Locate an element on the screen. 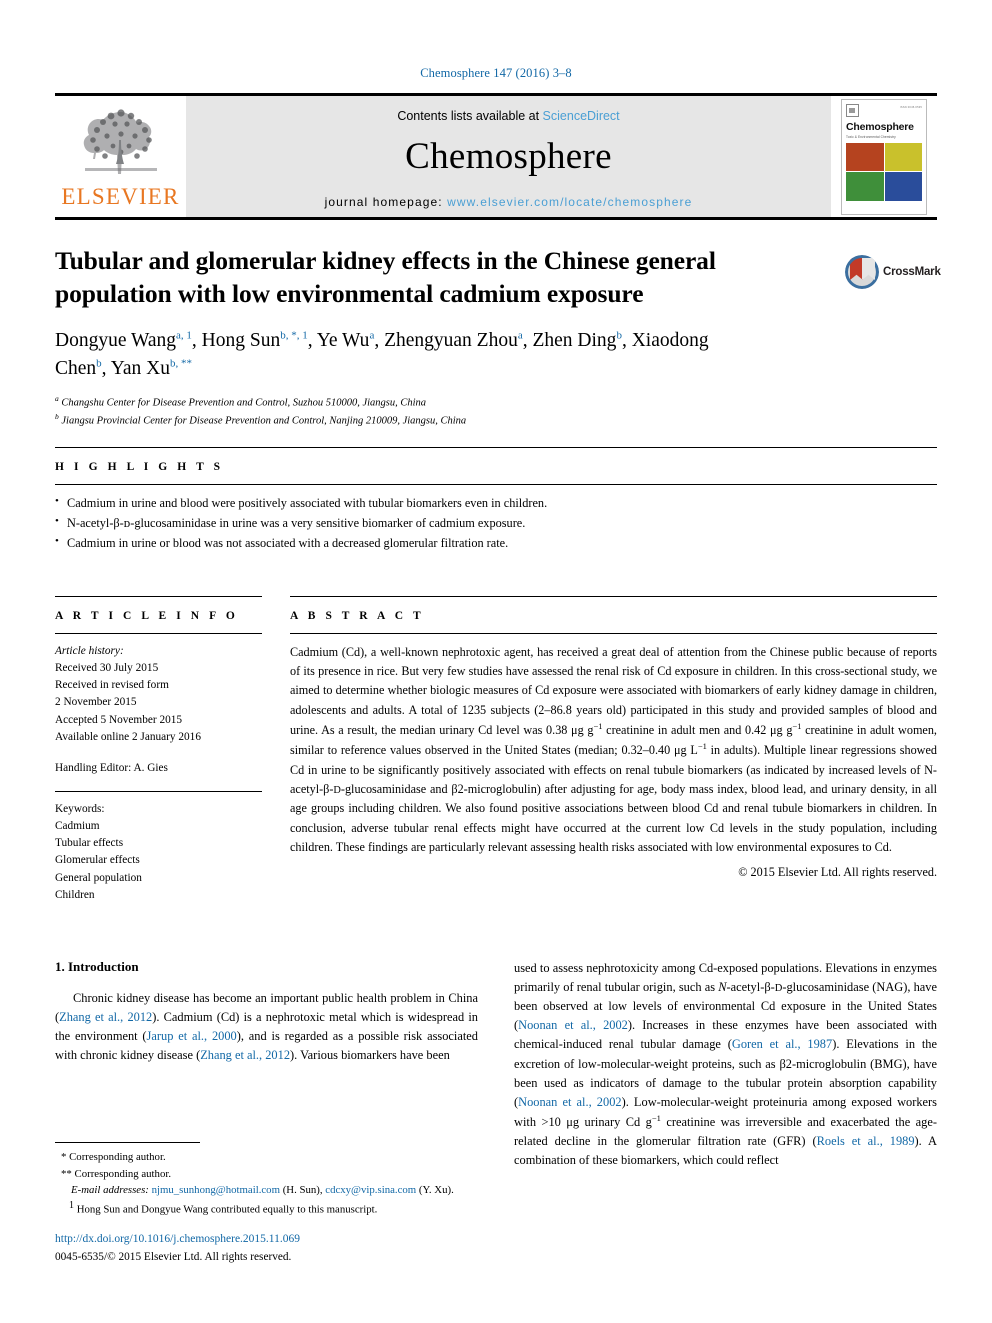 Image resolution: width=992 pixels, height=1323 pixels. elsevier-logo-box: ELSEVIER is located at coordinates (120, 156).